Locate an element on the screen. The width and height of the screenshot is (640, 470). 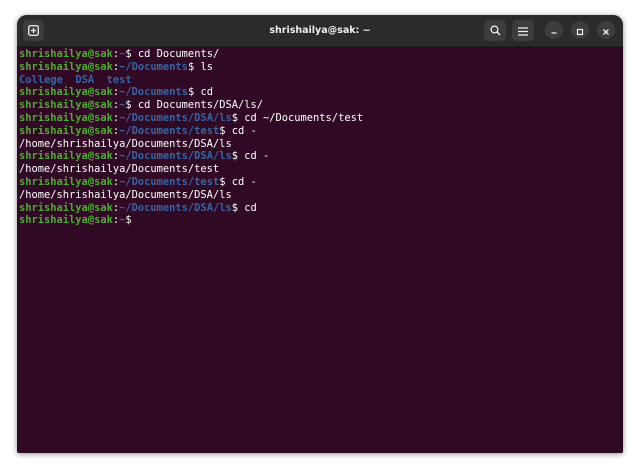
close-icon is located at coordinates (606, 30).